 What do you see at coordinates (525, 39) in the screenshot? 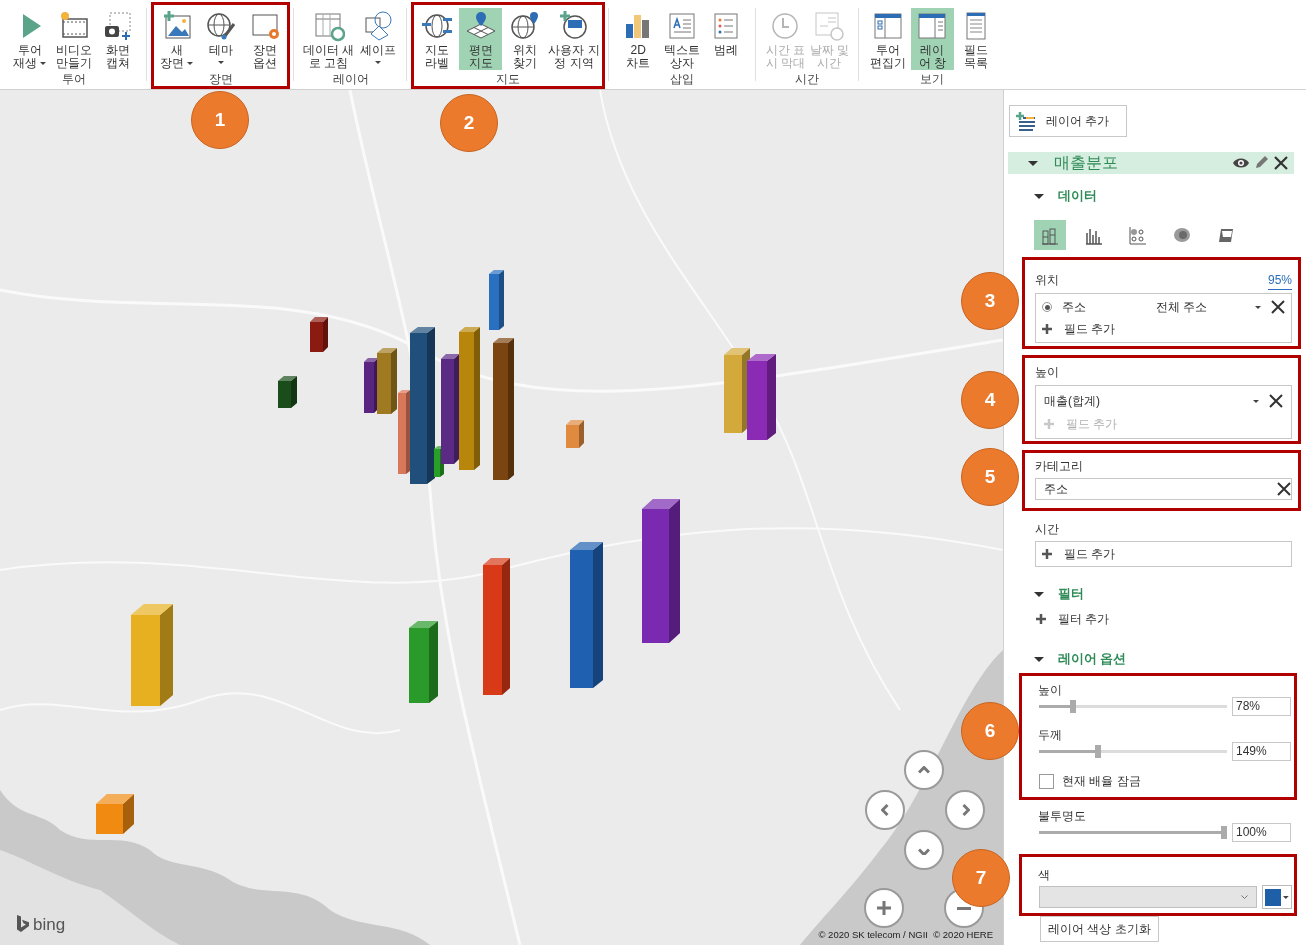
I see `ribbon-button: 위치 찾기` at bounding box center [525, 39].